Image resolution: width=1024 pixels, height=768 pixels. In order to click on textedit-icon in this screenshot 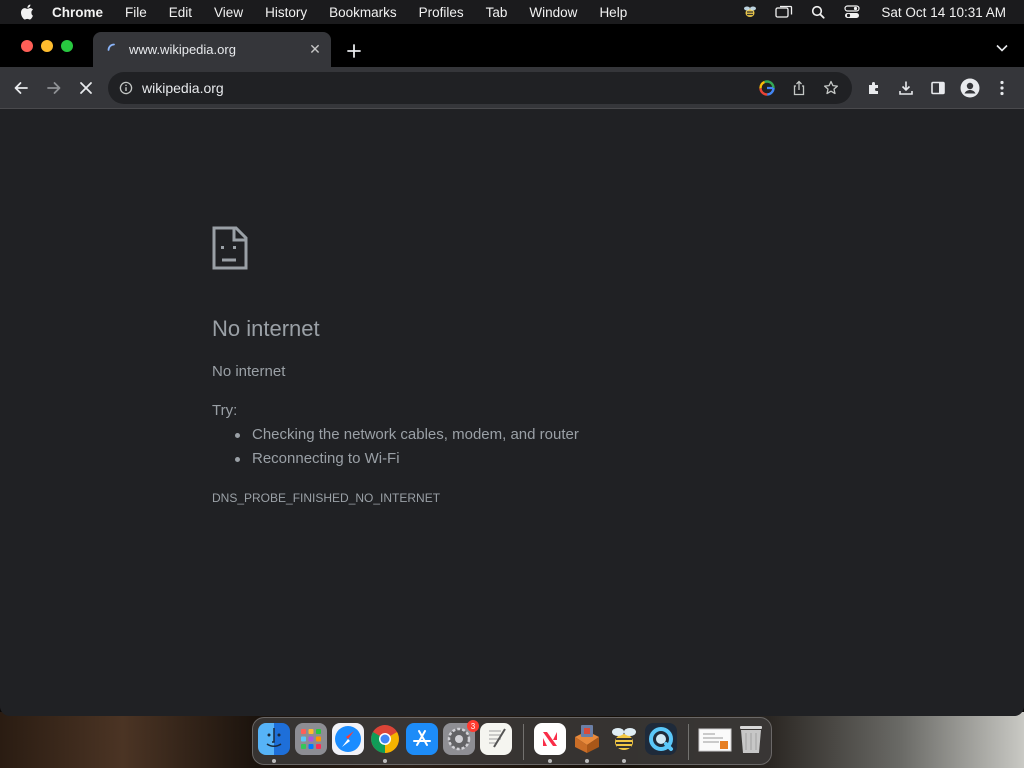, I will do `click(496, 739)`.